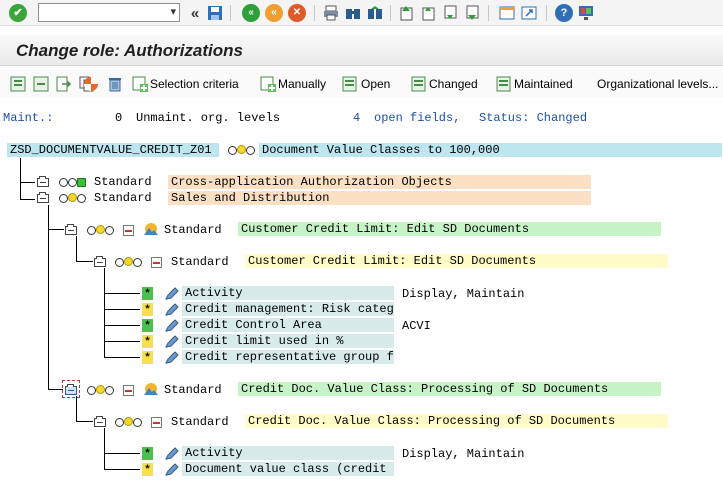 The width and height of the screenshot is (723, 495). What do you see at coordinates (416, 326) in the screenshot?
I see `field-value: ACVI` at bounding box center [416, 326].